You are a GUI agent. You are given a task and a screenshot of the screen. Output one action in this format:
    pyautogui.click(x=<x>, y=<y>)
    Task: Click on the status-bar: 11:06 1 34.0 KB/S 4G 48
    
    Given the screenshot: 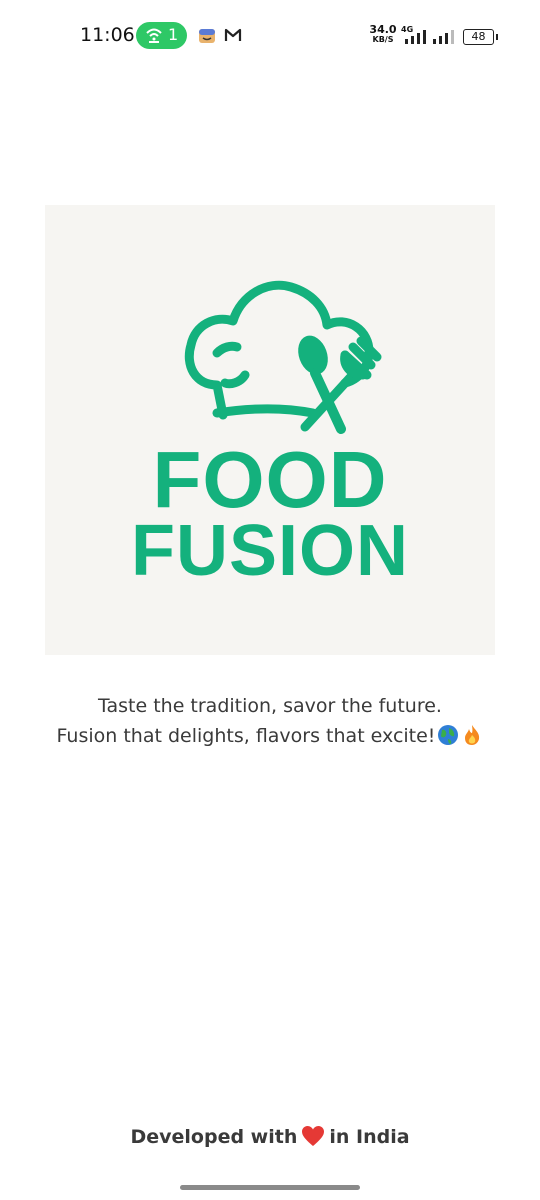 What is the action you would take?
    pyautogui.click(x=270, y=36)
    